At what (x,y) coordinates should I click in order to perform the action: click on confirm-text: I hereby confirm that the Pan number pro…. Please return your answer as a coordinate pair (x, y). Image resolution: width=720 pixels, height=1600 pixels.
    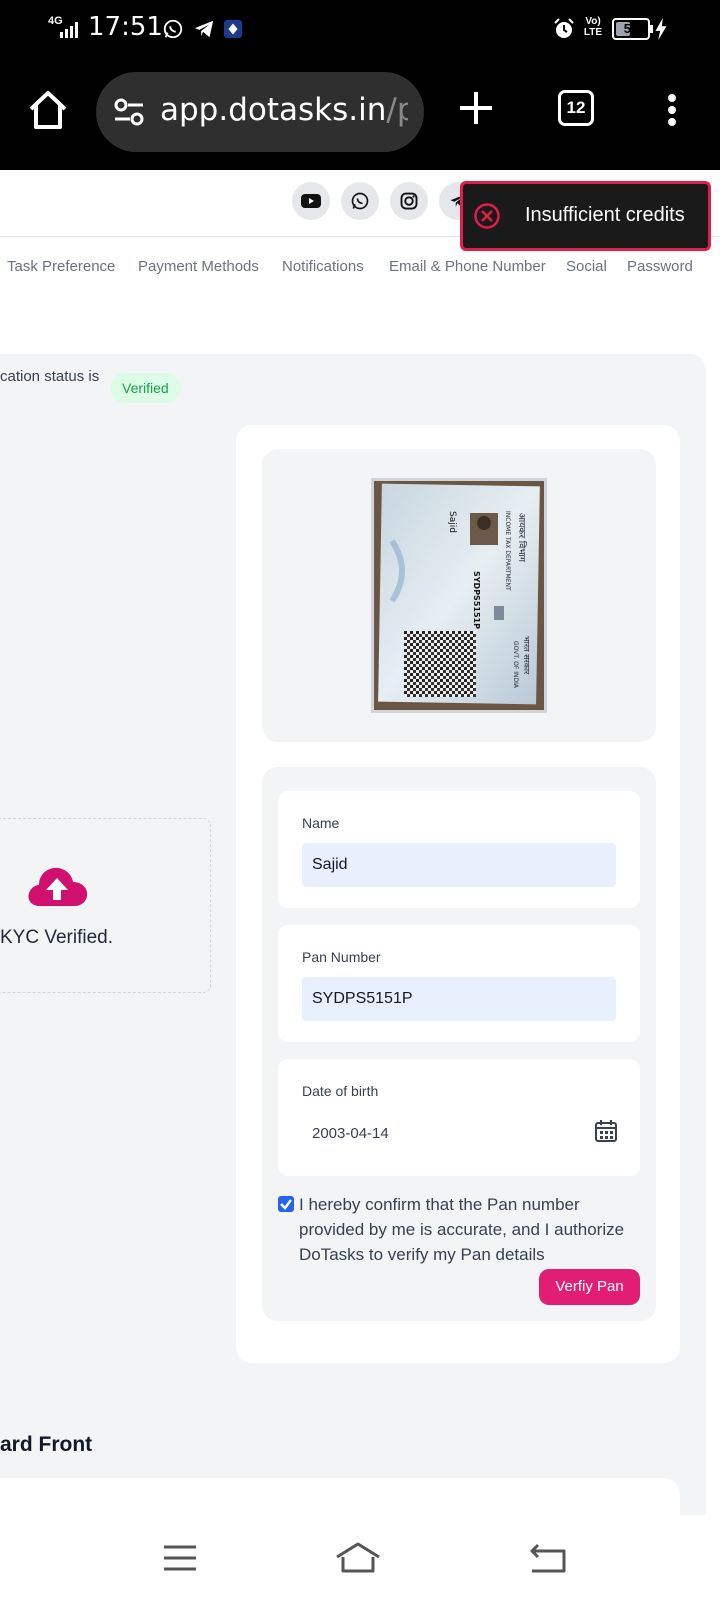
    Looking at the image, I should click on (462, 1229).